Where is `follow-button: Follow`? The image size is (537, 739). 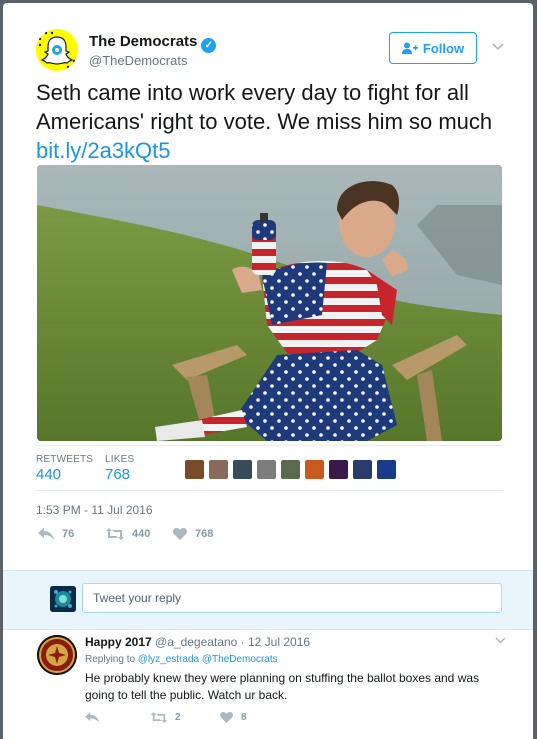
follow-button: Follow is located at coordinates (433, 48).